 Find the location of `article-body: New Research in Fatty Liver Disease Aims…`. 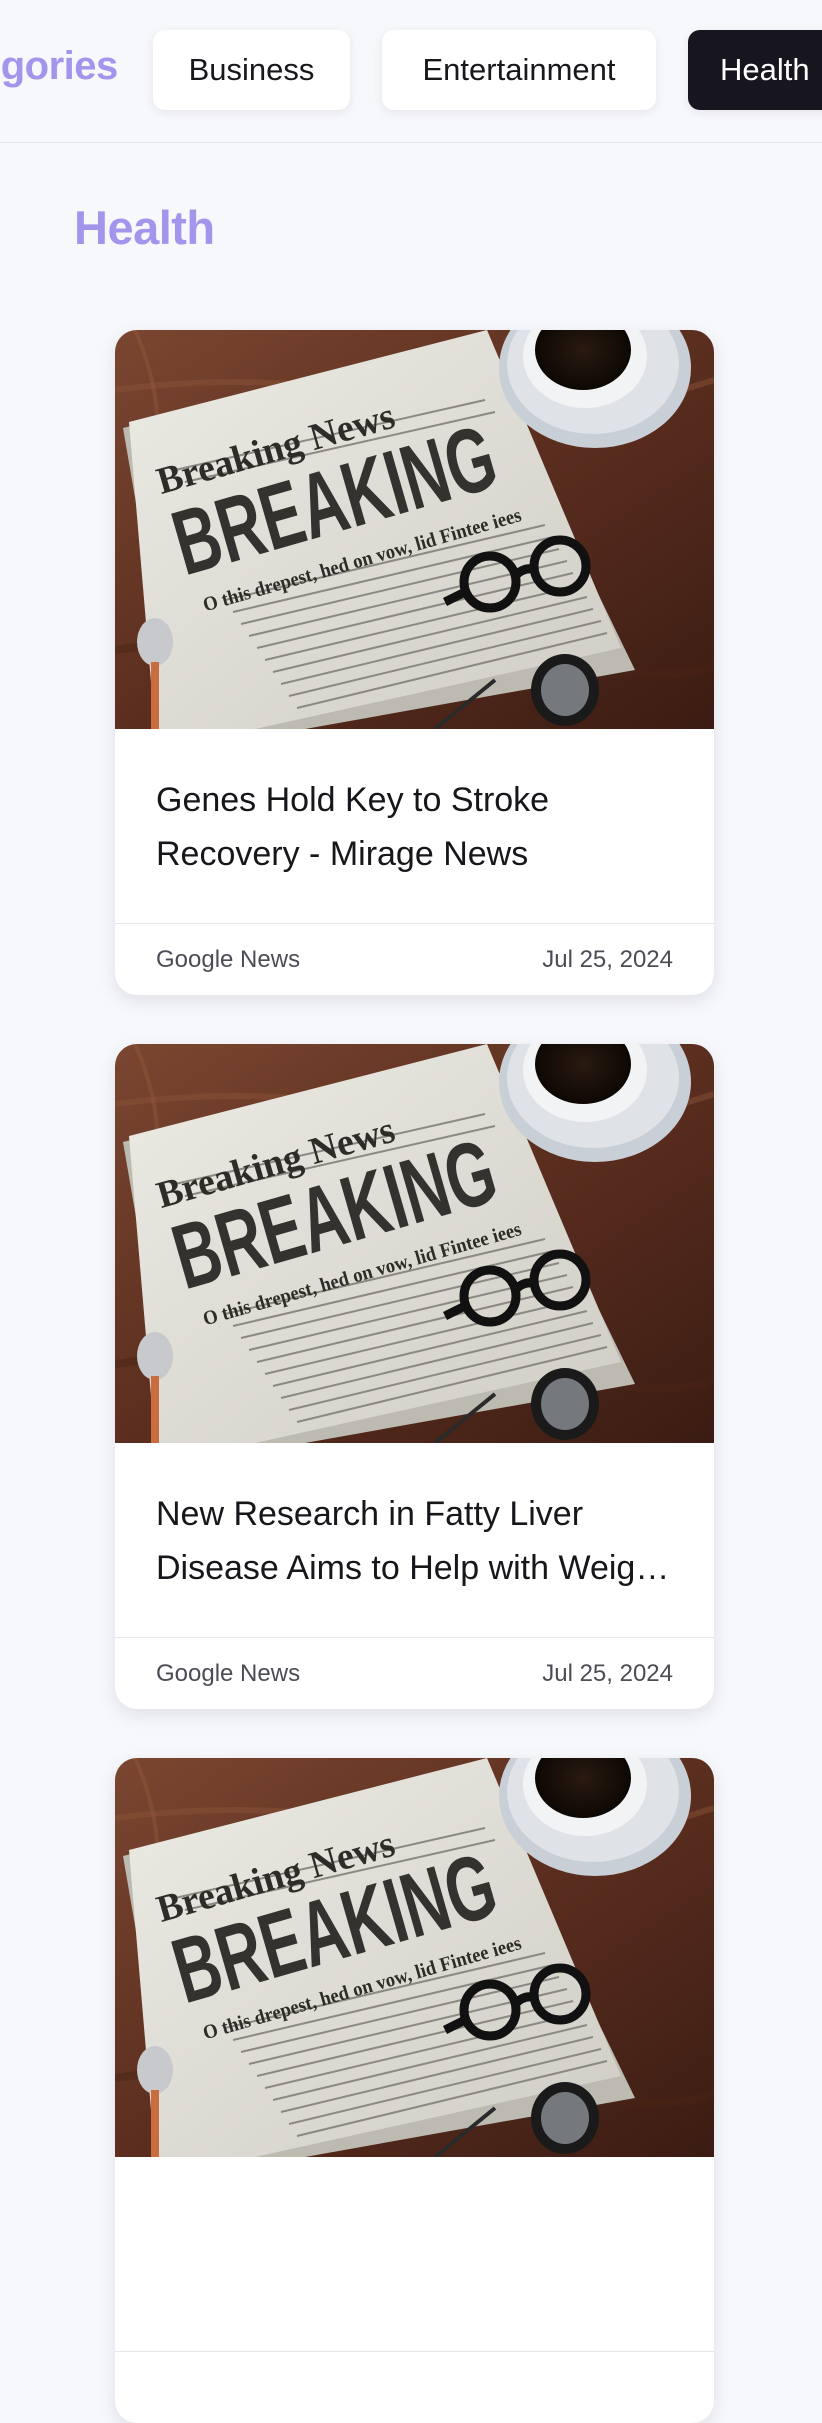

article-body: New Research in Fatty Liver Disease Aims… is located at coordinates (414, 1540).